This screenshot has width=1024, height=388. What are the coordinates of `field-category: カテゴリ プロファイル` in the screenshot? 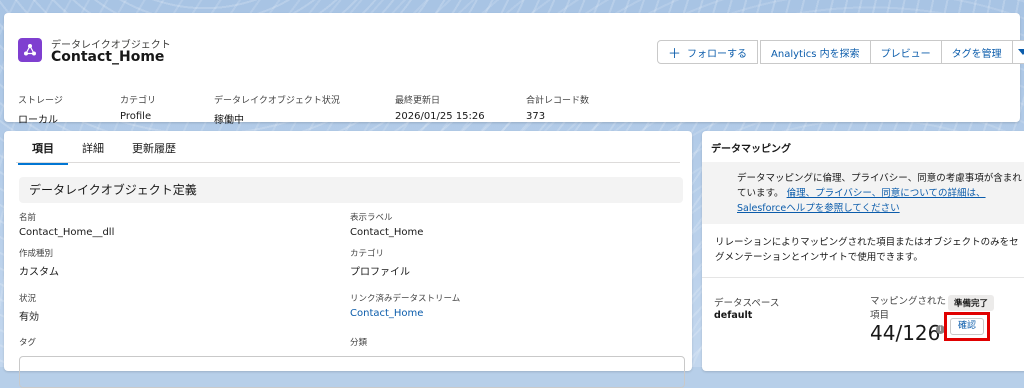 It's located at (380, 262).